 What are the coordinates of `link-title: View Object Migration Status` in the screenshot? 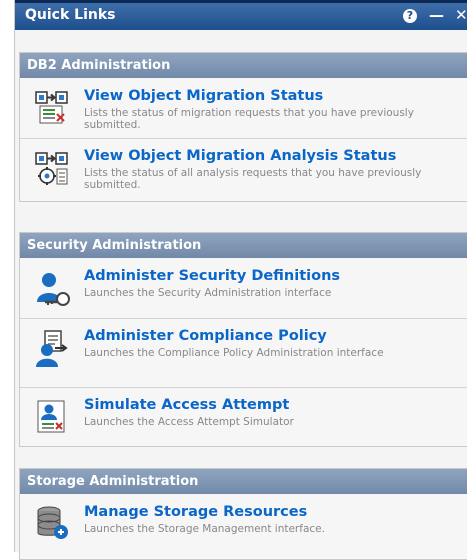 It's located at (203, 96).